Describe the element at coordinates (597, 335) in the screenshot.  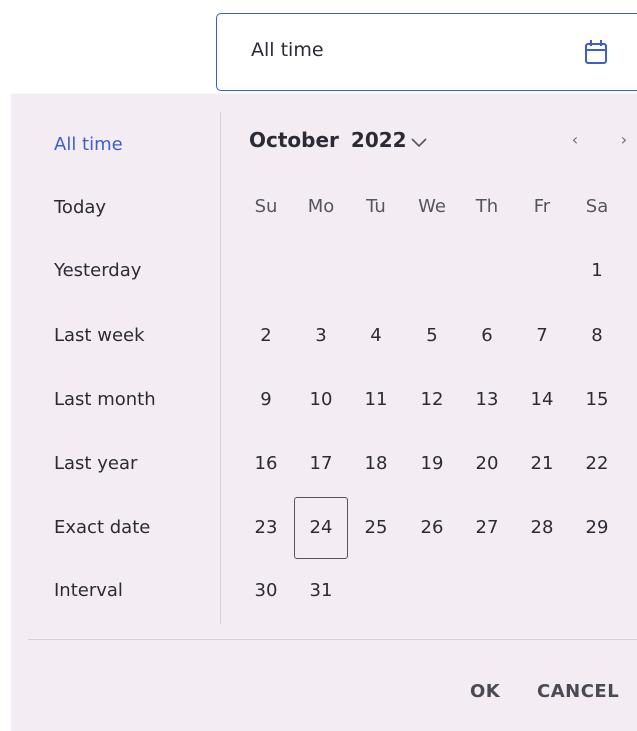
I see `calendar-day-8: 8` at that location.